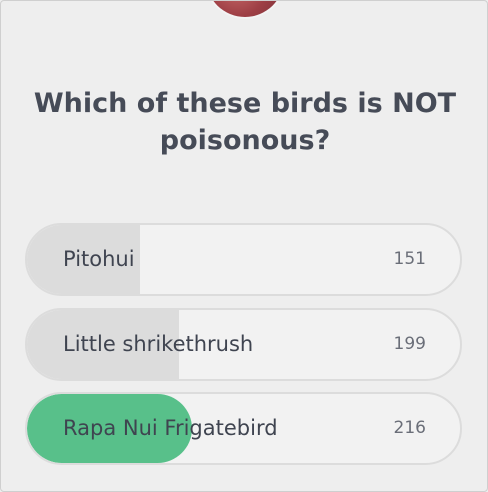 The width and height of the screenshot is (488, 492). Describe the element at coordinates (99, 259) in the screenshot. I see `option-label: Pitohui` at that location.